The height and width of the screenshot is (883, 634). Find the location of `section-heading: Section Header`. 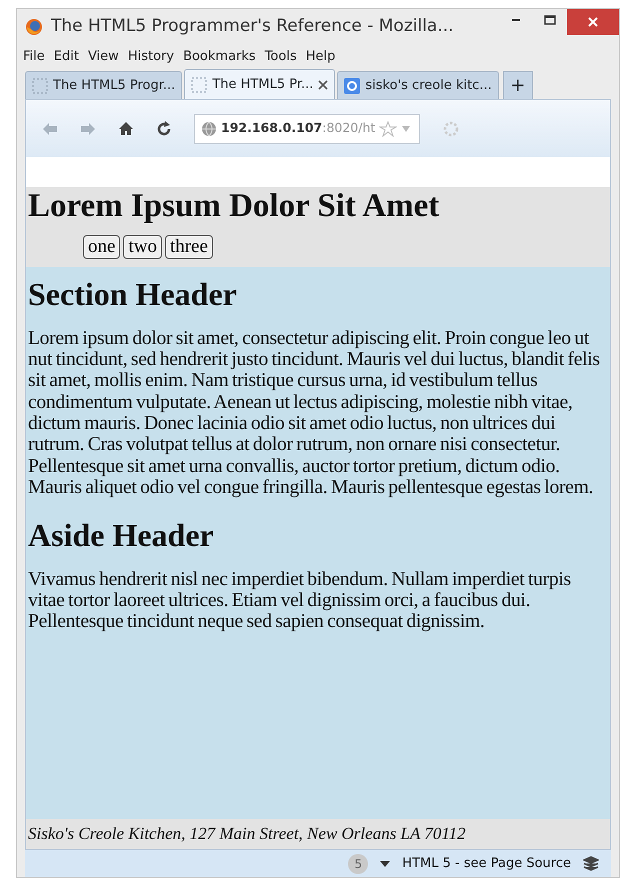

section-heading: Section Header is located at coordinates (133, 294).